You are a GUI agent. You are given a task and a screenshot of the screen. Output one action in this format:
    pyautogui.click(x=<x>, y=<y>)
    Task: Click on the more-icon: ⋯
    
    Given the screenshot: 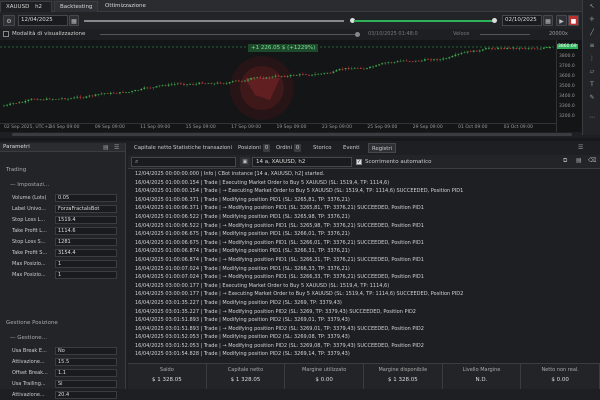 What is the action you would take?
    pyautogui.click(x=592, y=118)
    